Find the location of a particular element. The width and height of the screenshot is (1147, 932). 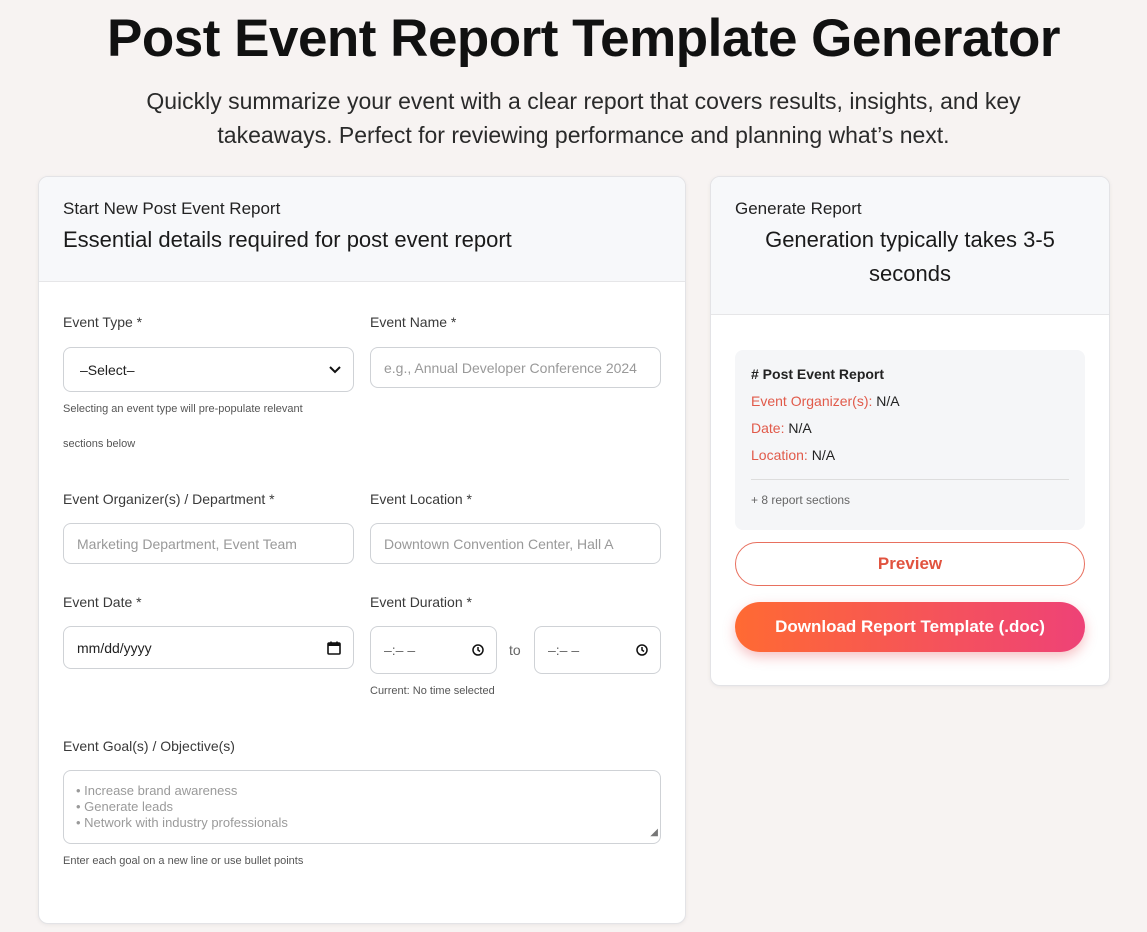

location-input: Downtown Convention Center, Hall A is located at coordinates (515, 543).